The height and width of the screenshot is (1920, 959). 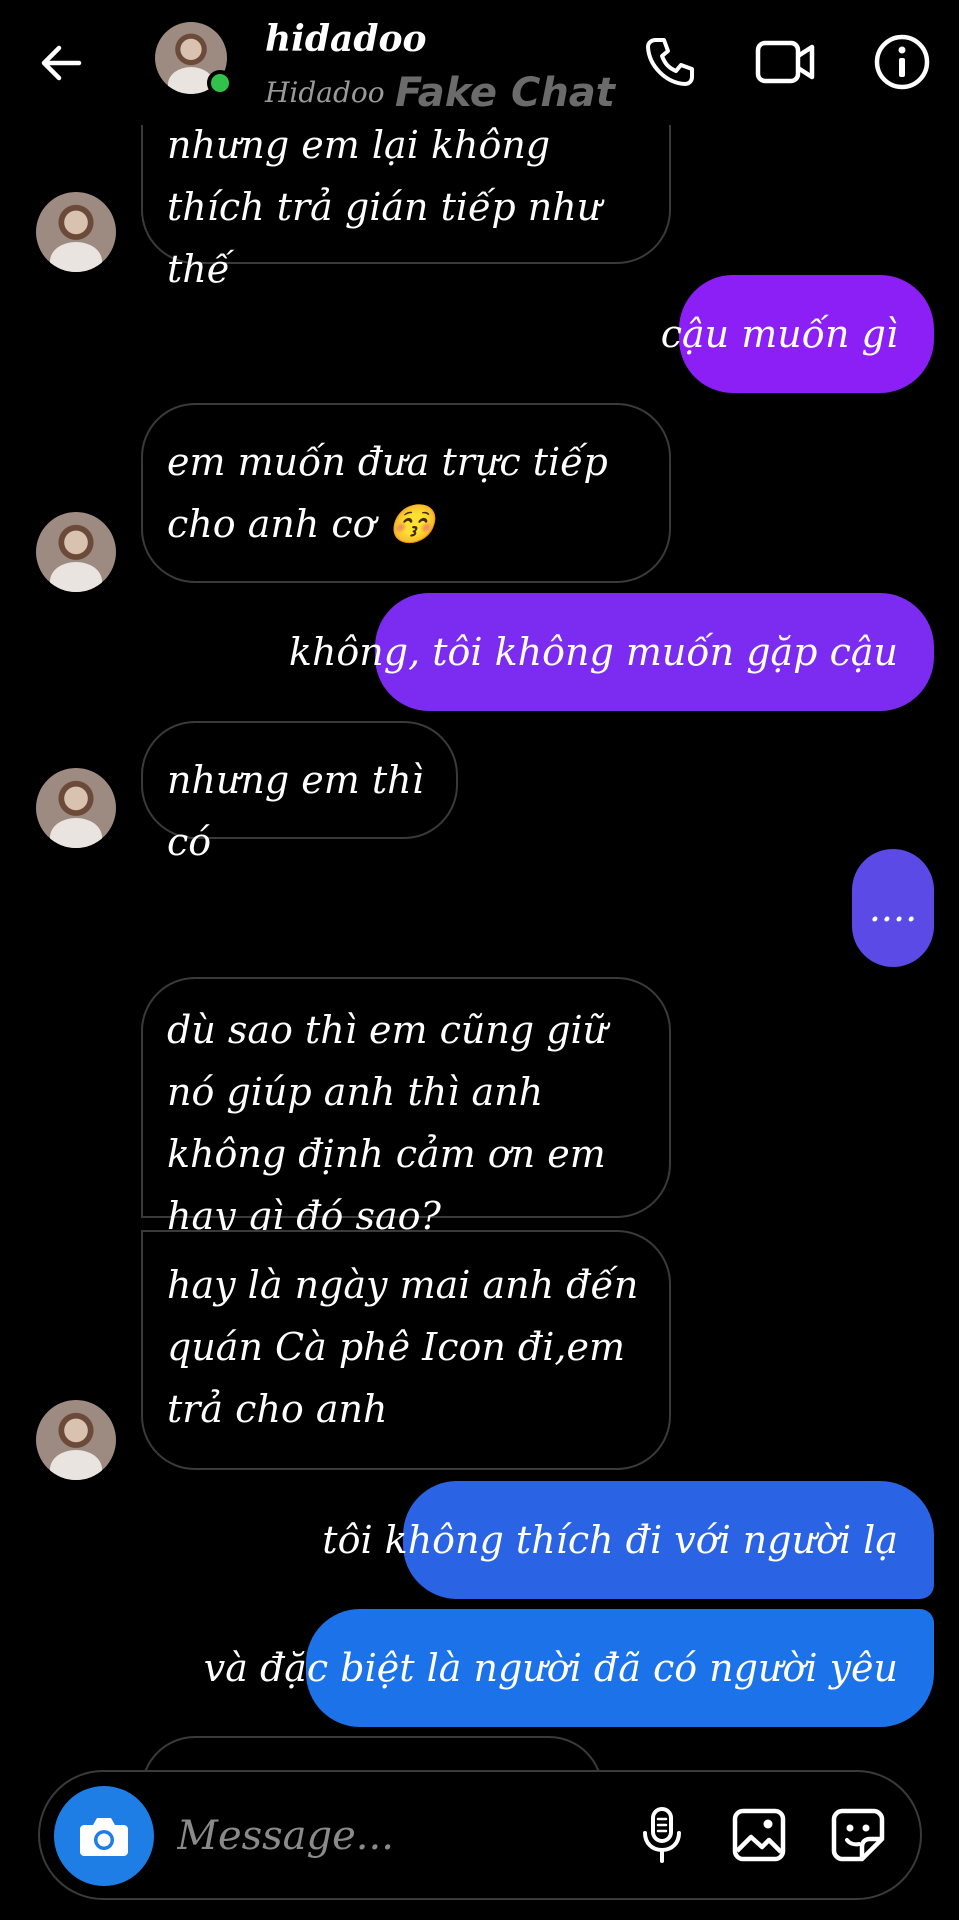 I want to click on outgoing-message: cậu muốn gì, so click(x=797, y=334).